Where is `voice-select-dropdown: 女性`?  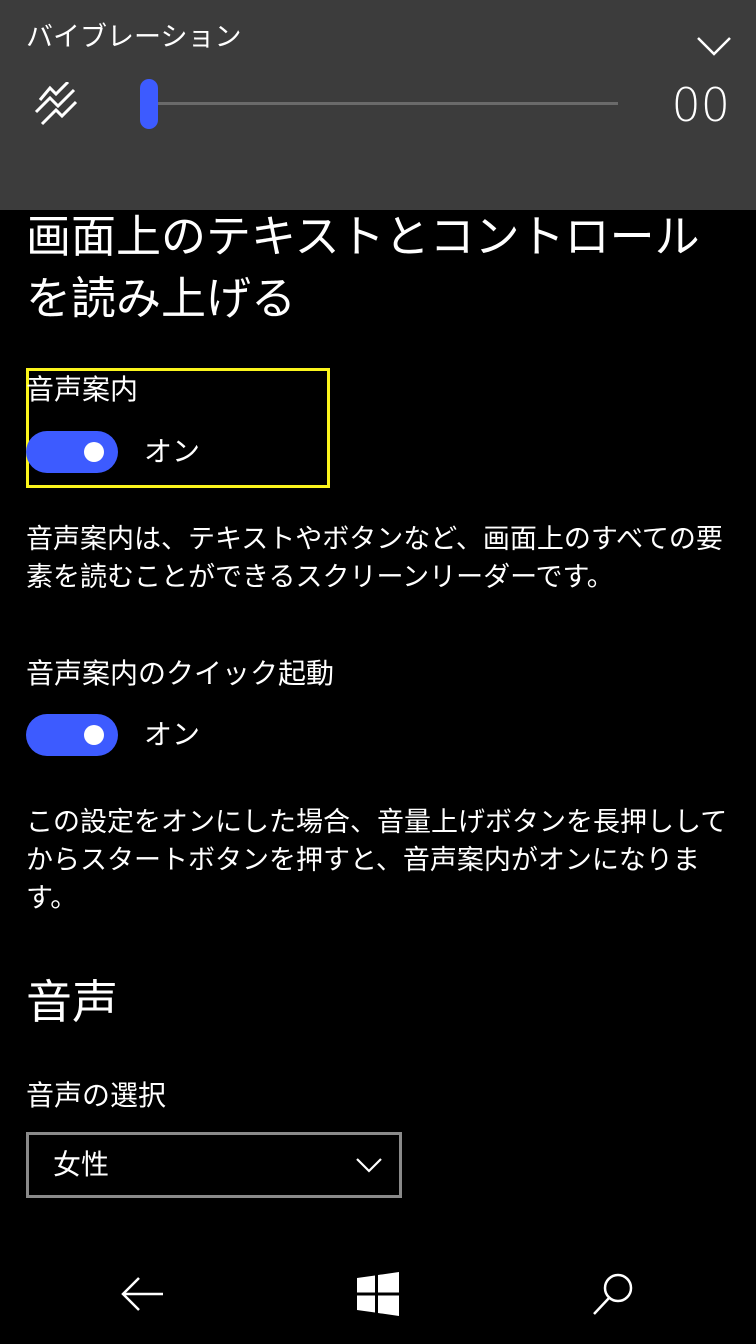 voice-select-dropdown: 女性 is located at coordinates (214, 1165).